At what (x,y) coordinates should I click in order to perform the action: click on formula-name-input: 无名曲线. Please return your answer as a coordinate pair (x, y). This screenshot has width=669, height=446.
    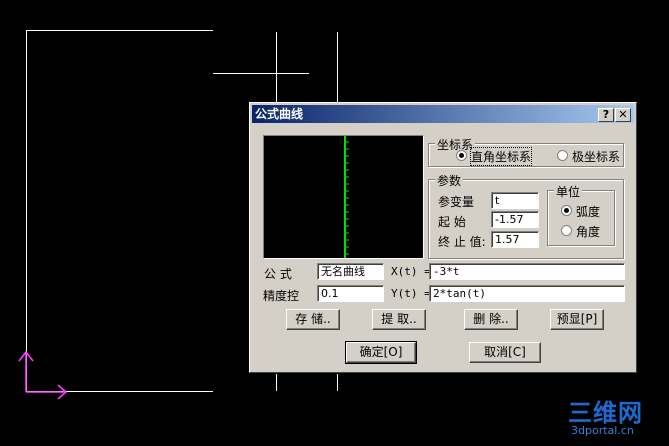
    Looking at the image, I should click on (350, 271).